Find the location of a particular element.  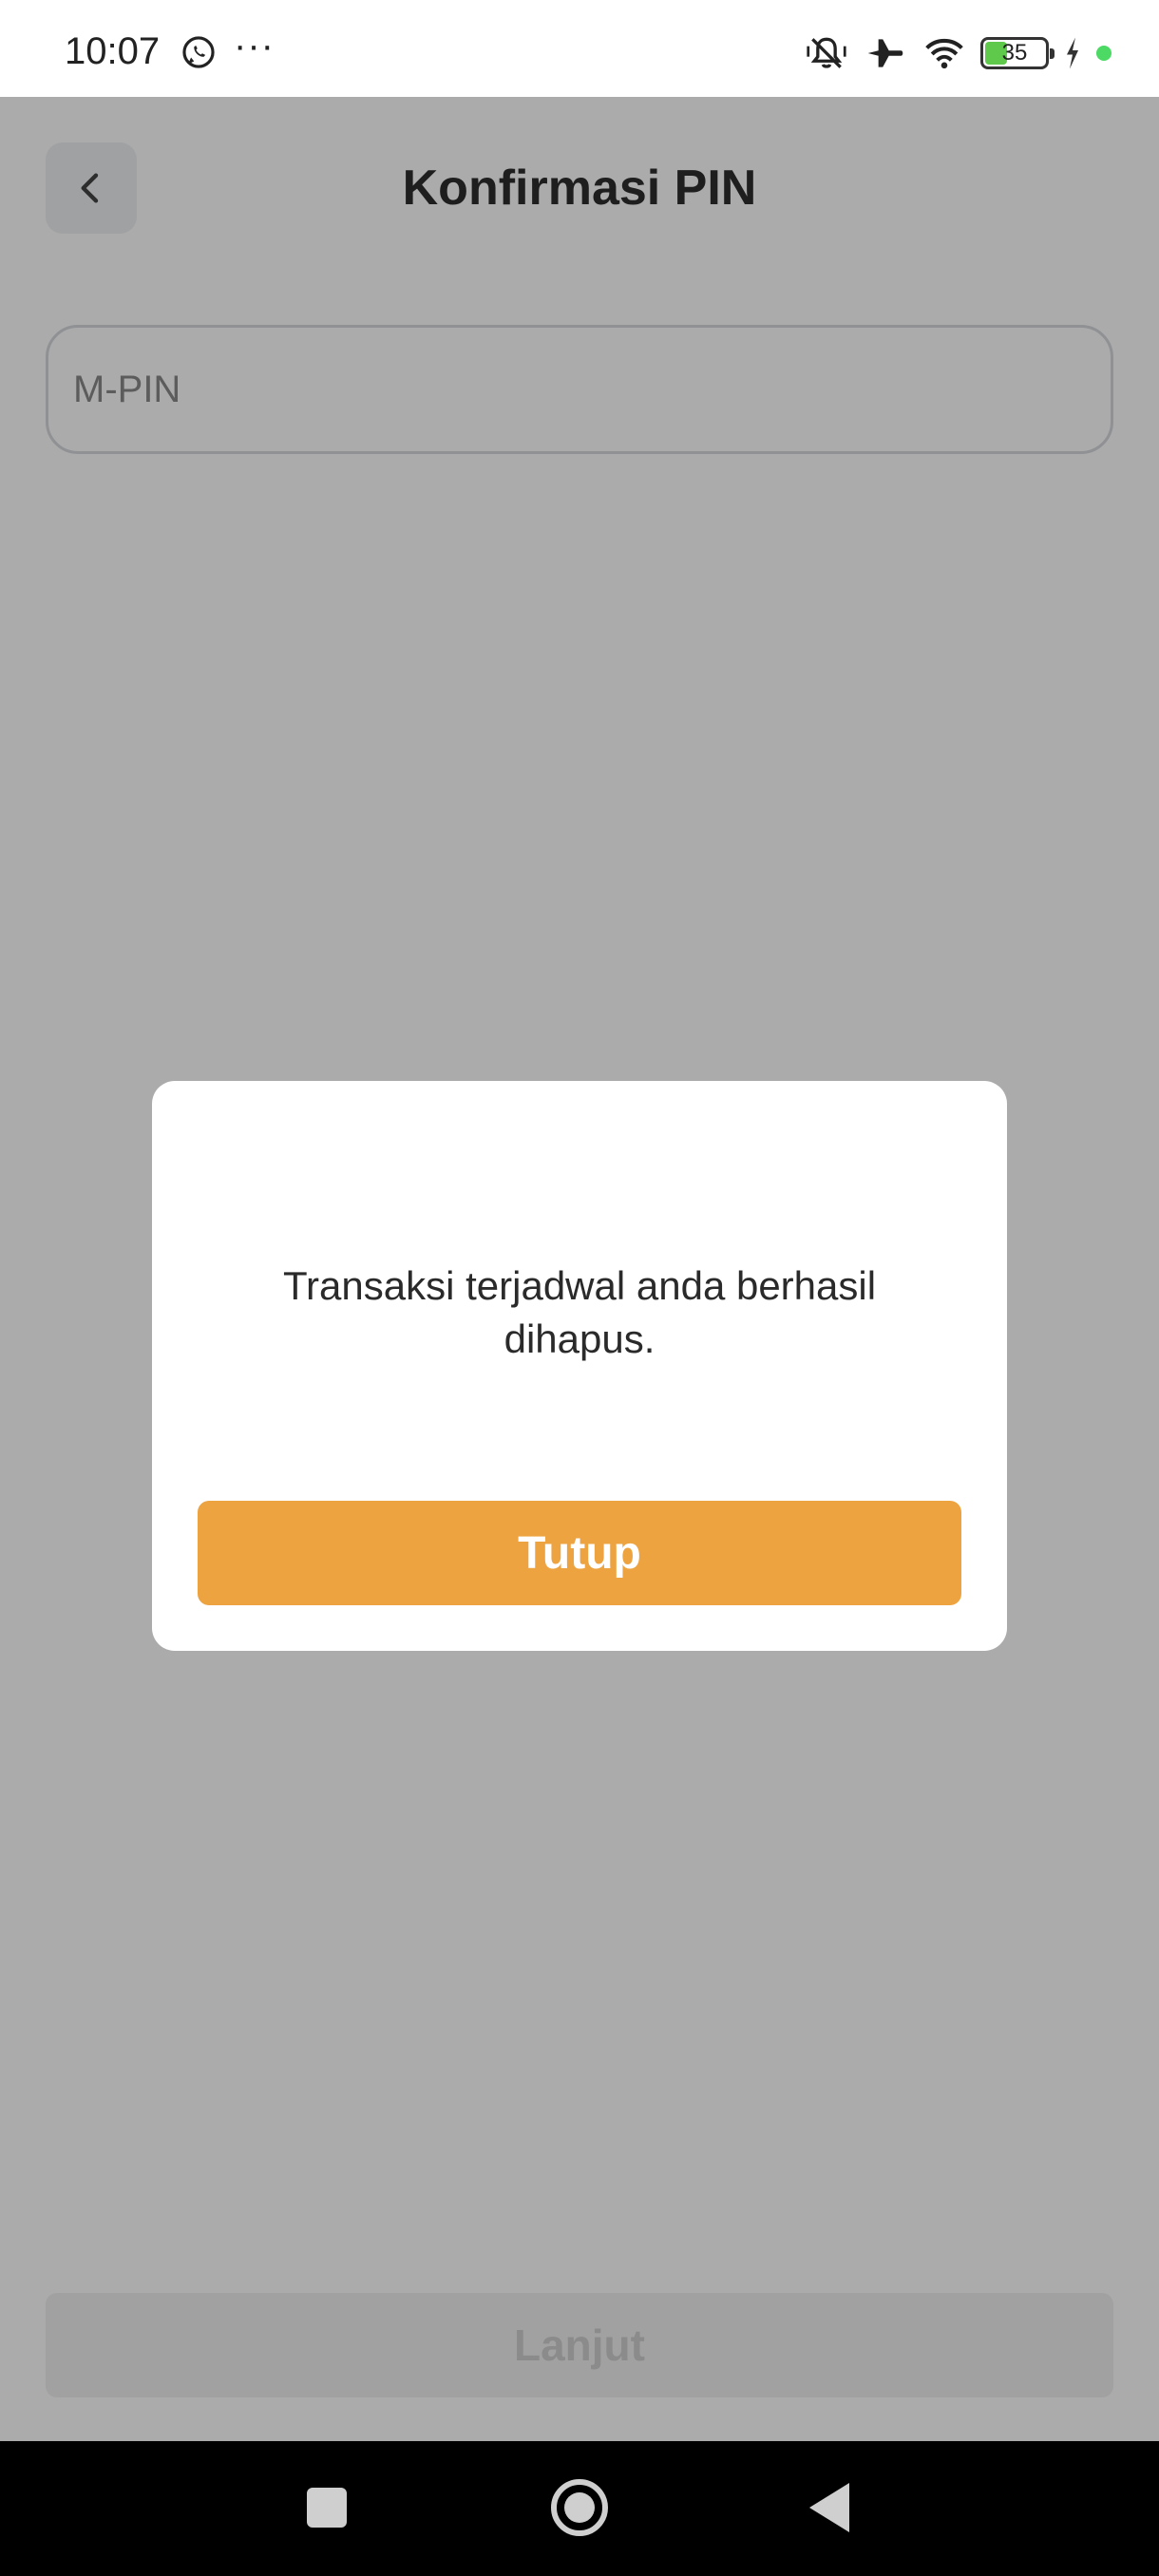

status-icons: 35 is located at coordinates (958, 53).